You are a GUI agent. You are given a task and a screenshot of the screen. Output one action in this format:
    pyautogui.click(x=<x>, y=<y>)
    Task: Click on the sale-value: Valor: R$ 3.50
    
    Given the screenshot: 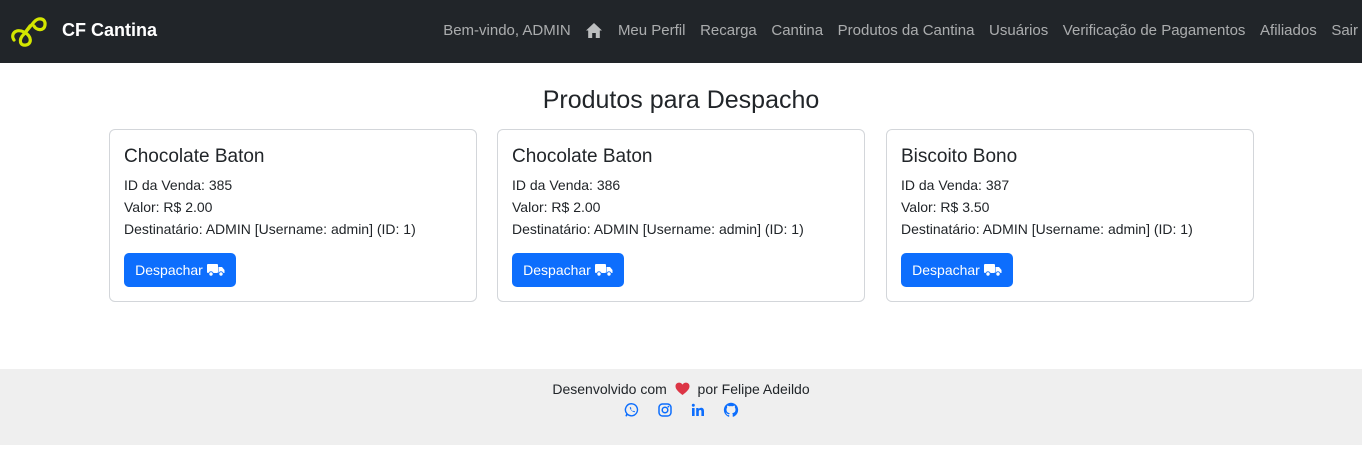 What is the action you would take?
    pyautogui.click(x=945, y=207)
    